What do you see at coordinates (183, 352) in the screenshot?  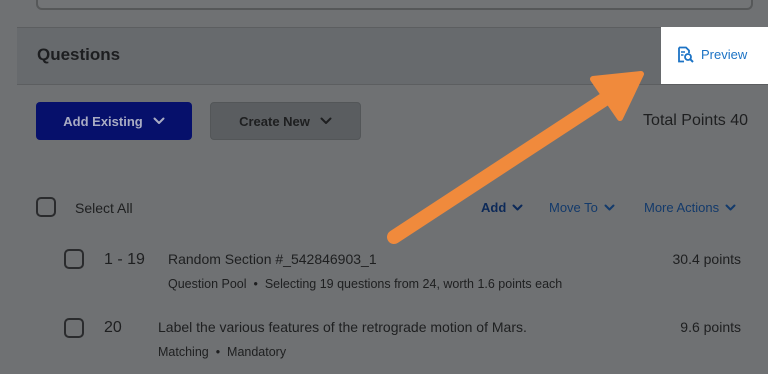 I see `question-type: Matching` at bounding box center [183, 352].